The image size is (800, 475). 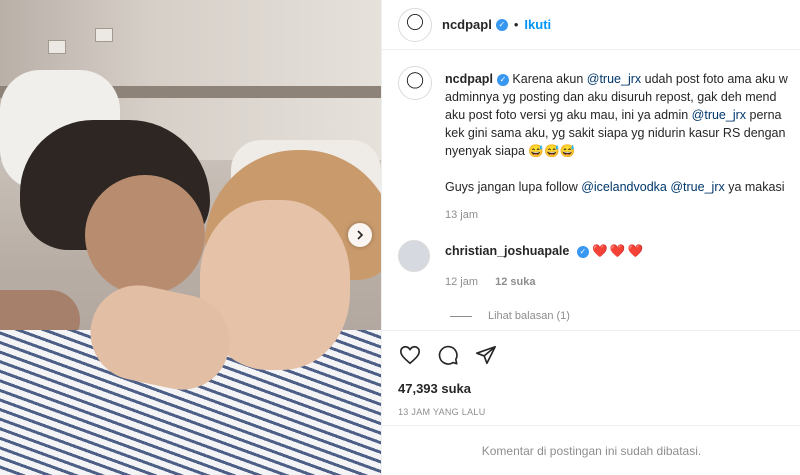 What do you see at coordinates (764, 115) in the screenshot?
I see `caption-text-segment: perna` at bounding box center [764, 115].